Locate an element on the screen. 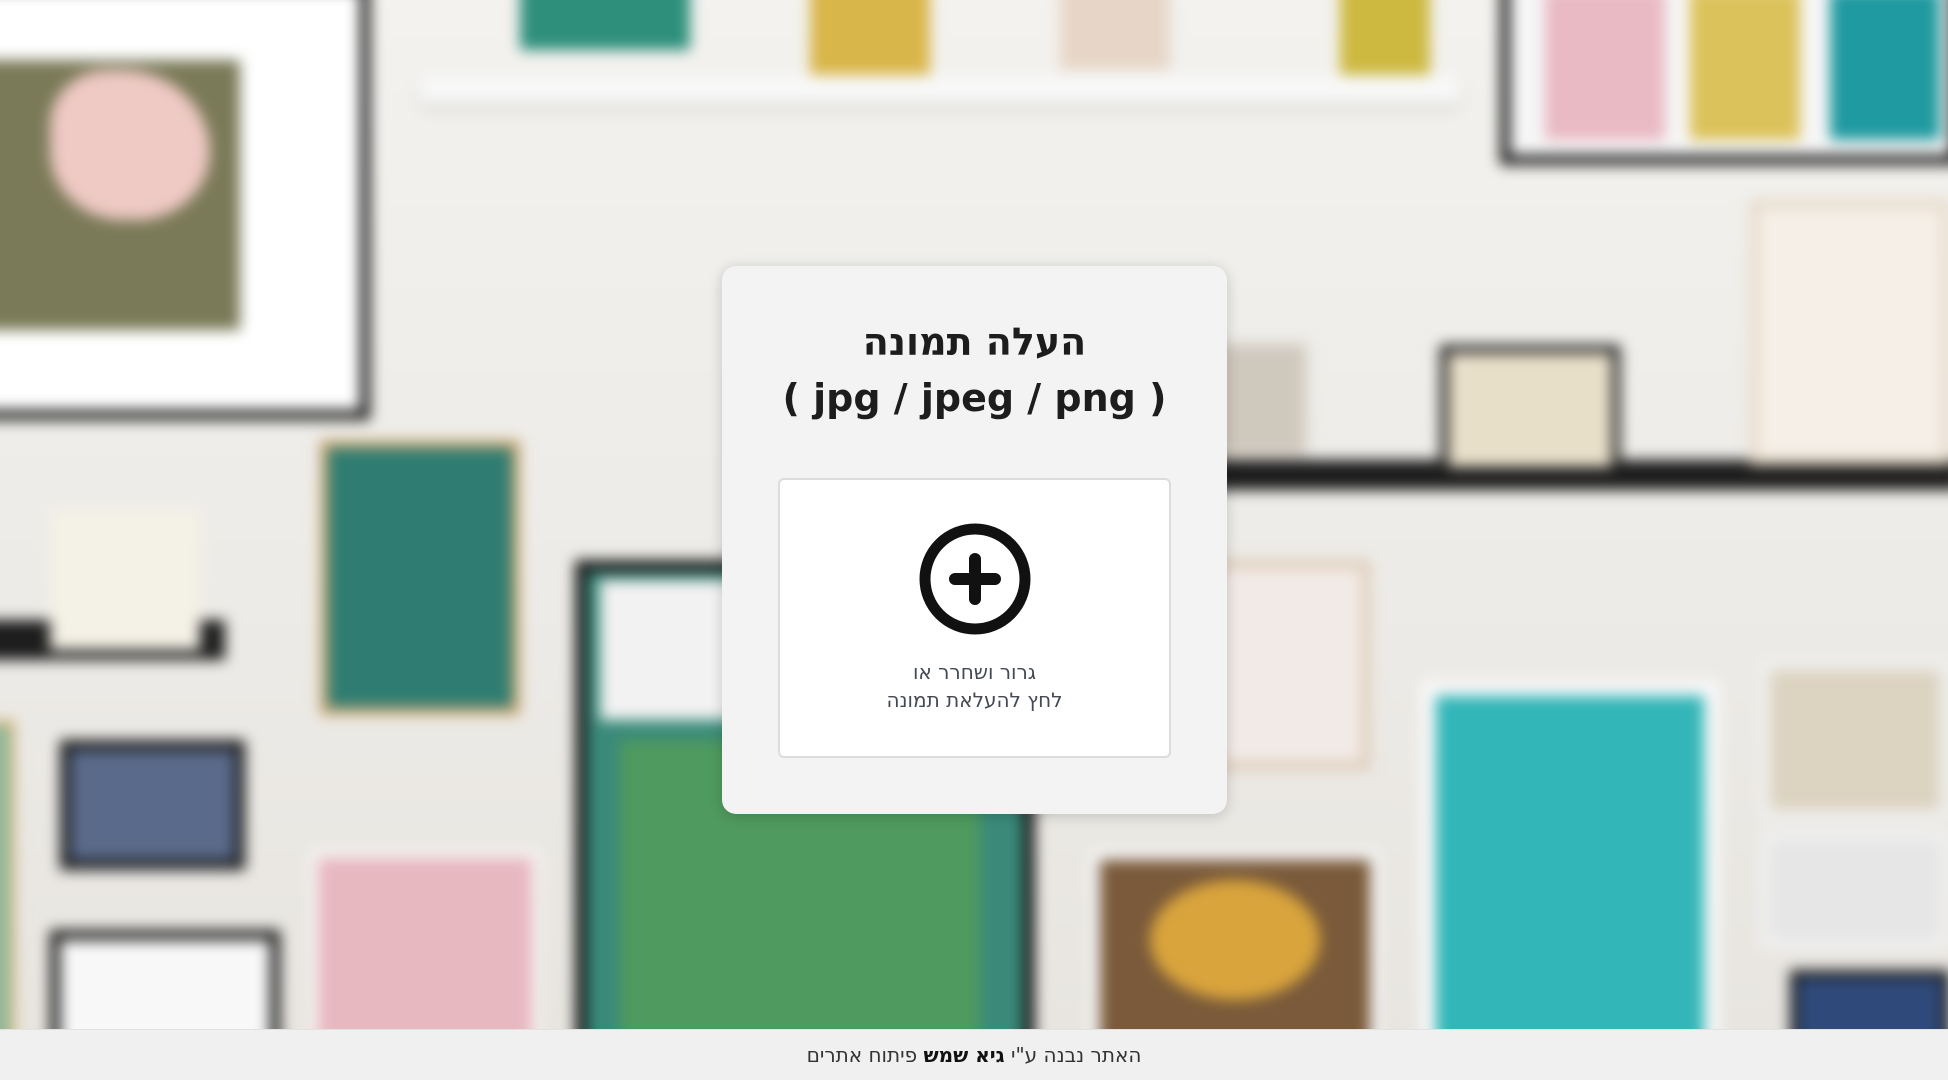 Image resolution: width=1948 pixels, height=1080 pixels. footer-prefix: האתר נבנה ע"י is located at coordinates (1076, 1055).